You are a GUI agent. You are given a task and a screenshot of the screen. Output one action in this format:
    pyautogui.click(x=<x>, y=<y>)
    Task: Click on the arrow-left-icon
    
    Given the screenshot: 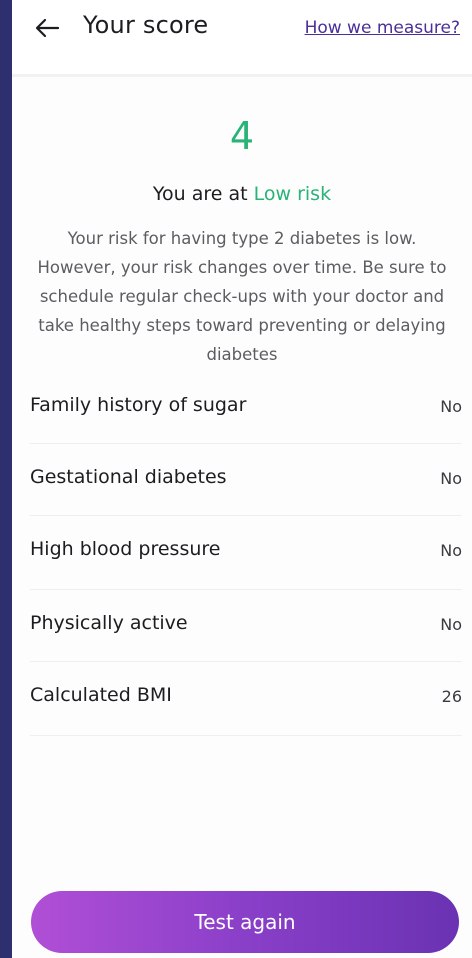 What is the action you would take?
    pyautogui.click(x=47, y=28)
    